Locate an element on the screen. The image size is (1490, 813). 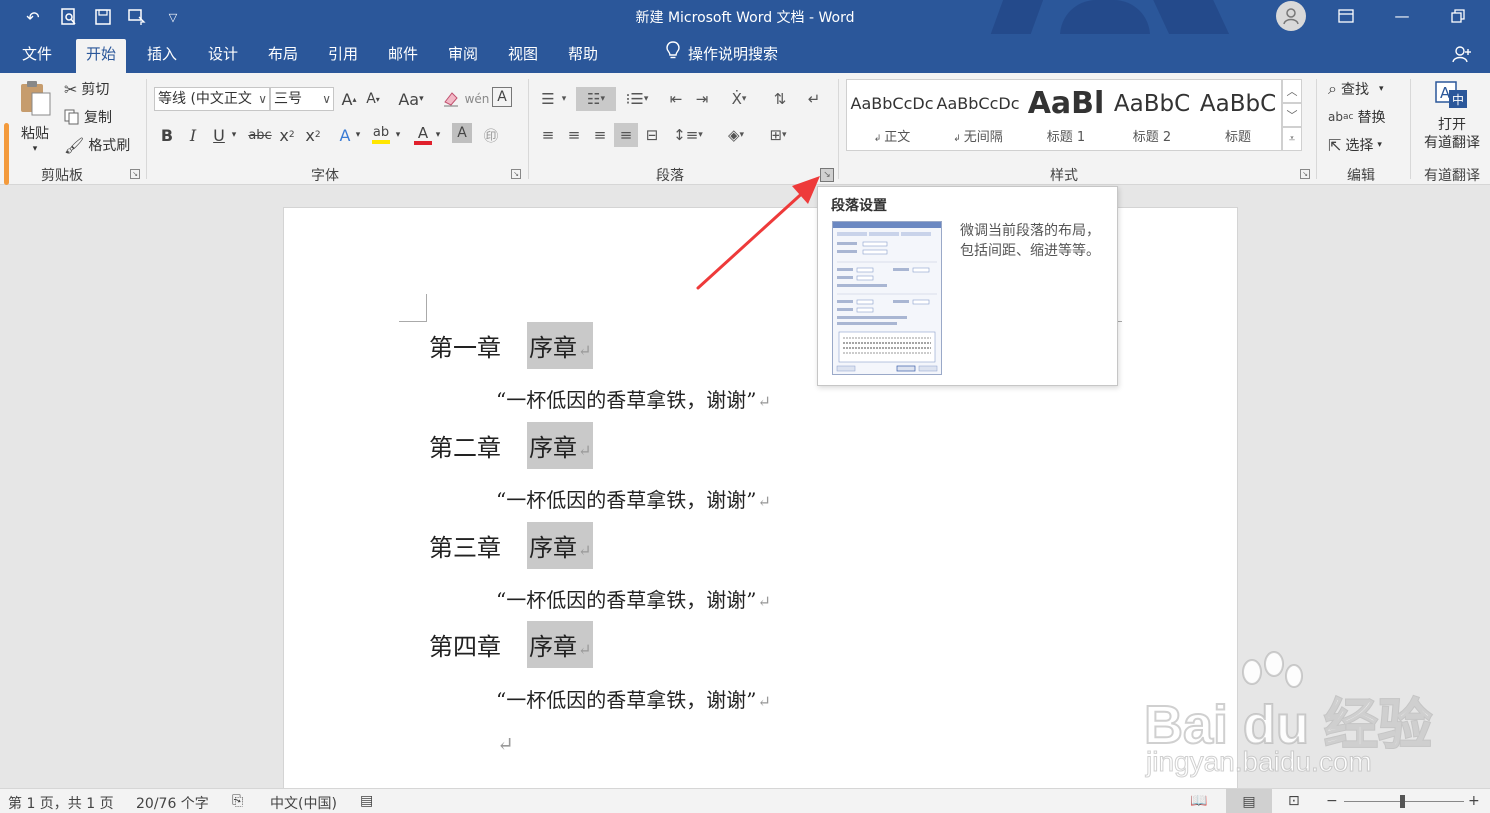
styles-group-label: 样式 is located at coordinates (1064, 176).